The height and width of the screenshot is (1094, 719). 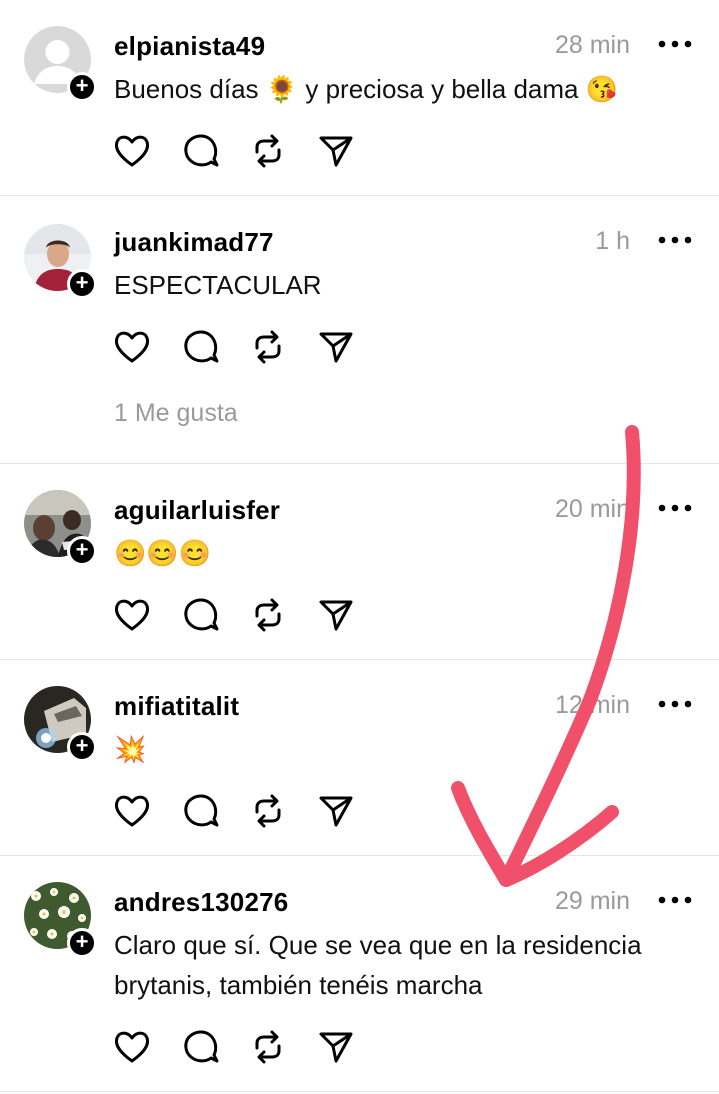 What do you see at coordinates (592, 509) in the screenshot?
I see `timestamp: 20 min` at bounding box center [592, 509].